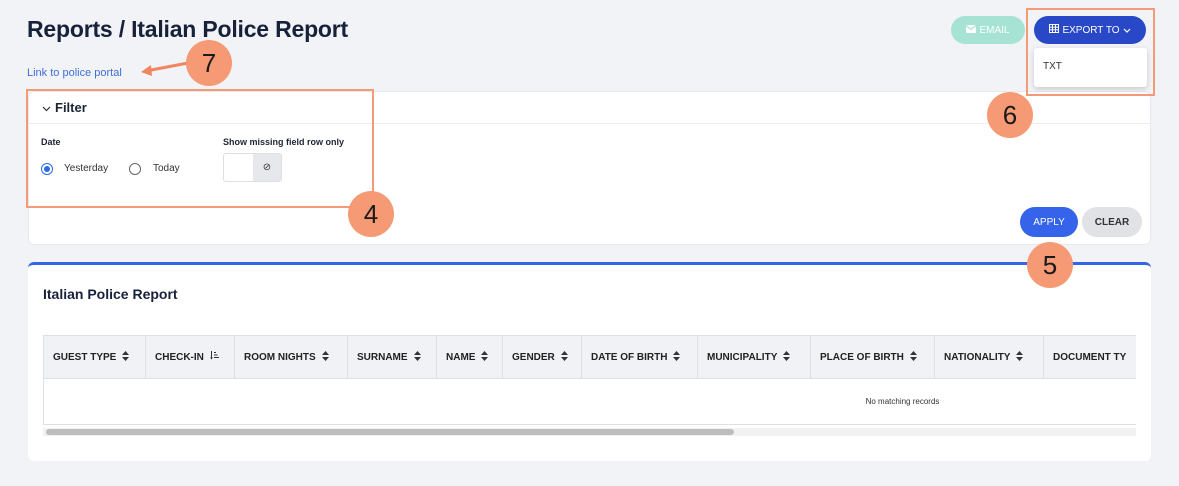  Describe the element at coordinates (382, 357) in the screenshot. I see `column-label: SURNAME` at that location.